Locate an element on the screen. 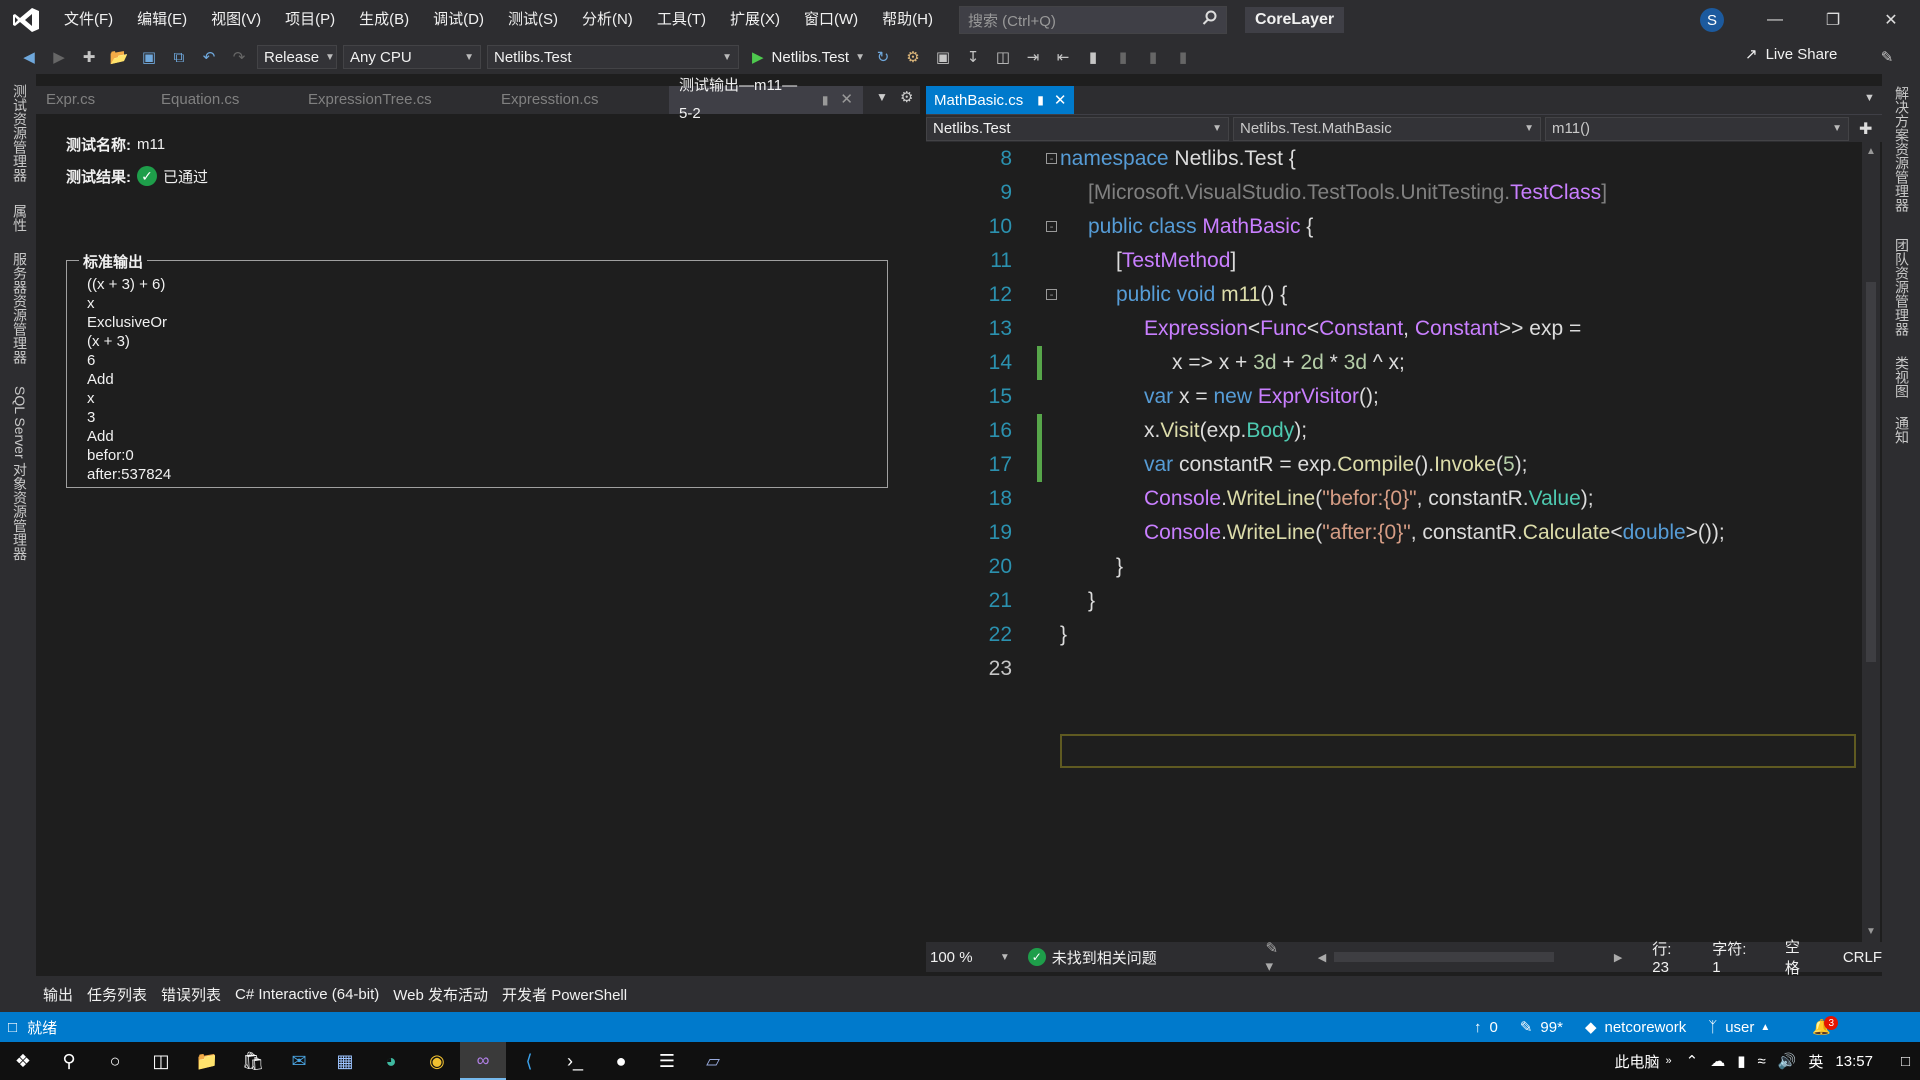  menu-build: 生成(B) is located at coordinates (384, 20).